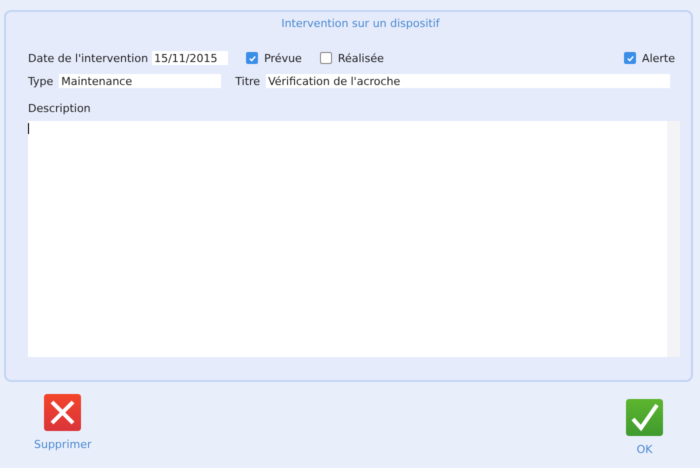 Image resolution: width=700 pixels, height=468 pixels. What do you see at coordinates (41, 81) in the screenshot?
I see `type-label: Type` at bounding box center [41, 81].